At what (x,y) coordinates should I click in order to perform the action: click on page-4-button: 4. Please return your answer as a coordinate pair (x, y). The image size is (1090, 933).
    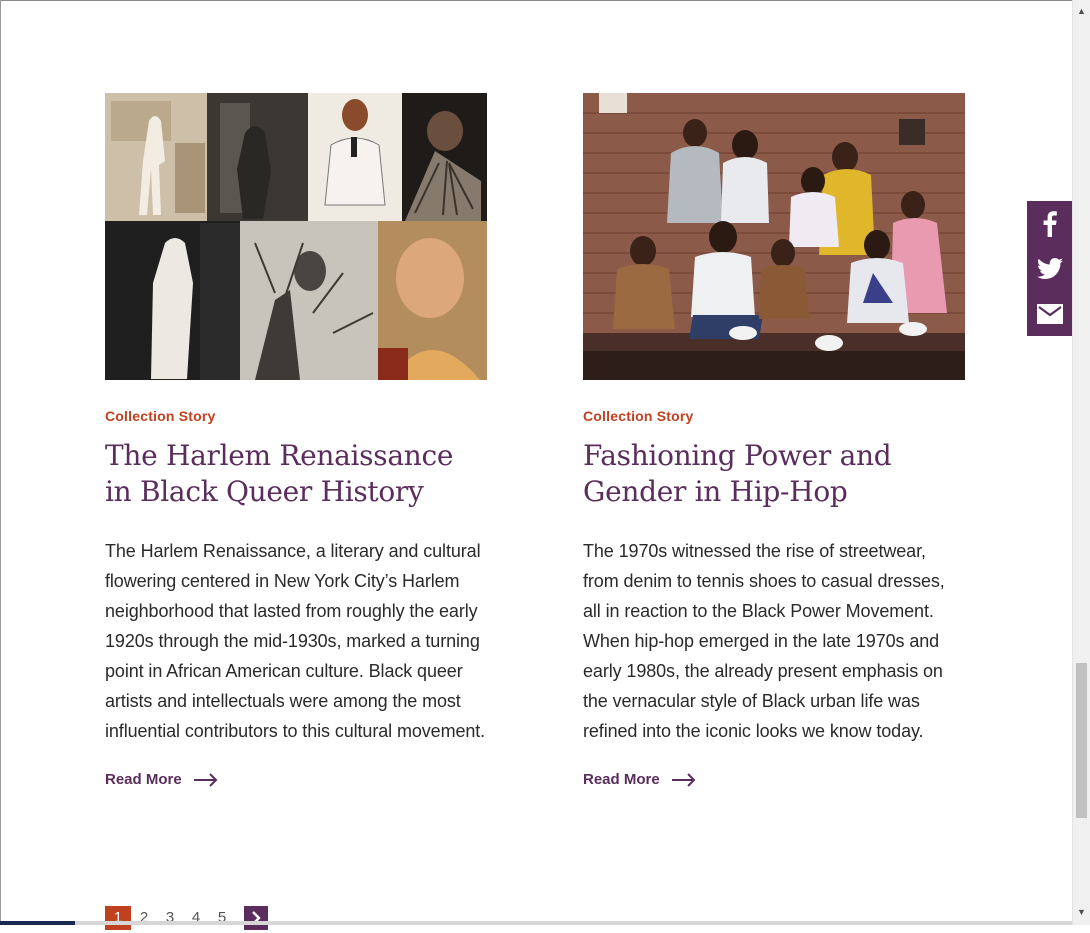
    Looking at the image, I should click on (196, 918).